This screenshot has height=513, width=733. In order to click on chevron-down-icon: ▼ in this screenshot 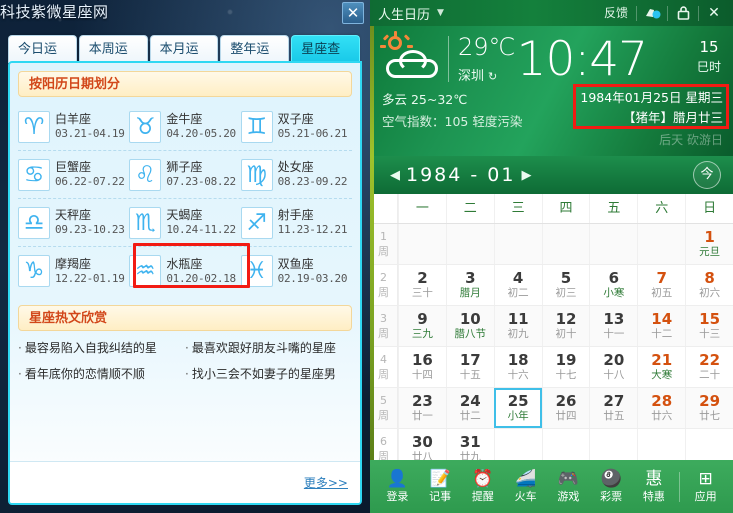, I will do `click(440, 13)`.